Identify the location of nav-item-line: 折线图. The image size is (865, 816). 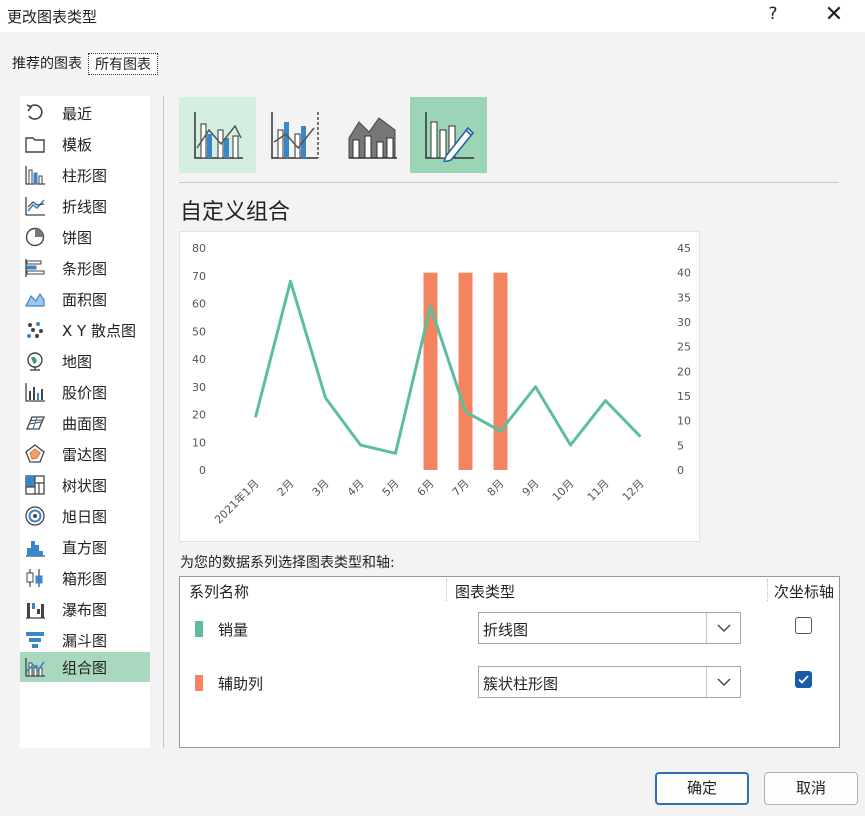
(85, 206).